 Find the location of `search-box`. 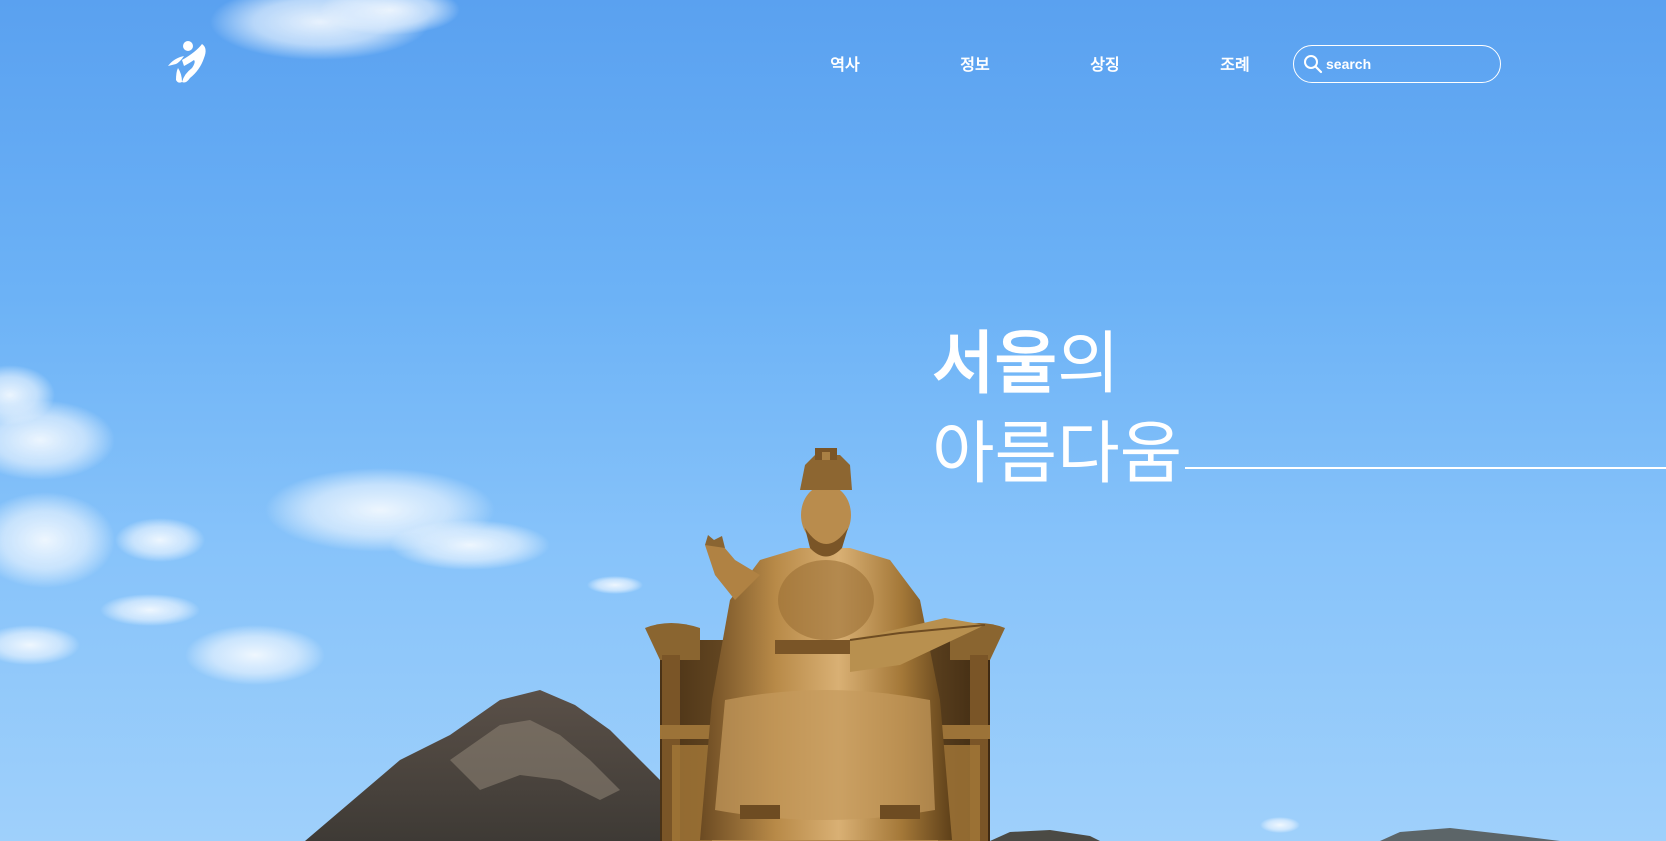

search-box is located at coordinates (1397, 64).